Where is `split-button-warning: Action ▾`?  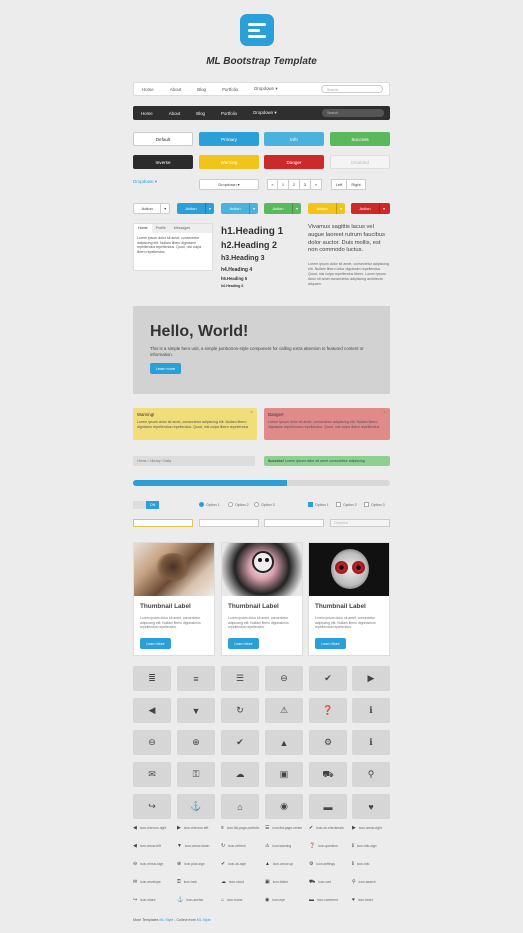
split-button-warning: Action ▾ is located at coordinates (326, 208).